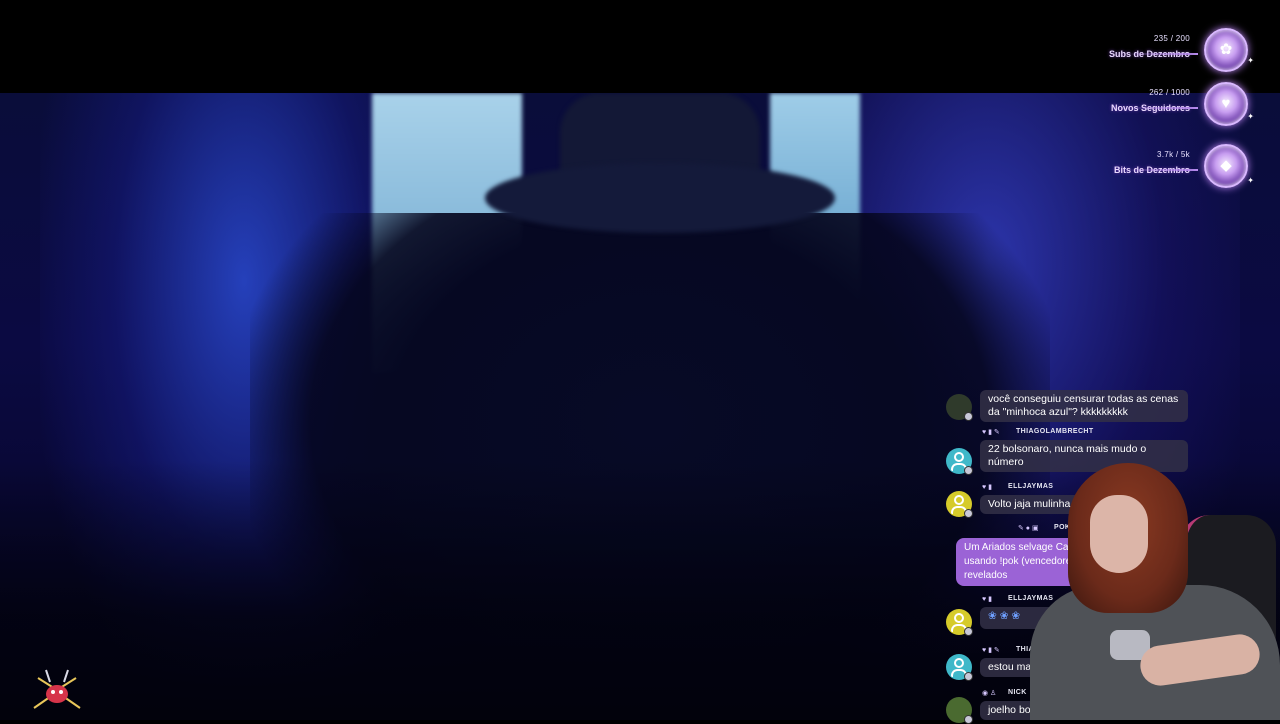  I want to click on goal-subs: 235 / 200 Subs de Dezembro ✿ ✦, so click(1171, 51).